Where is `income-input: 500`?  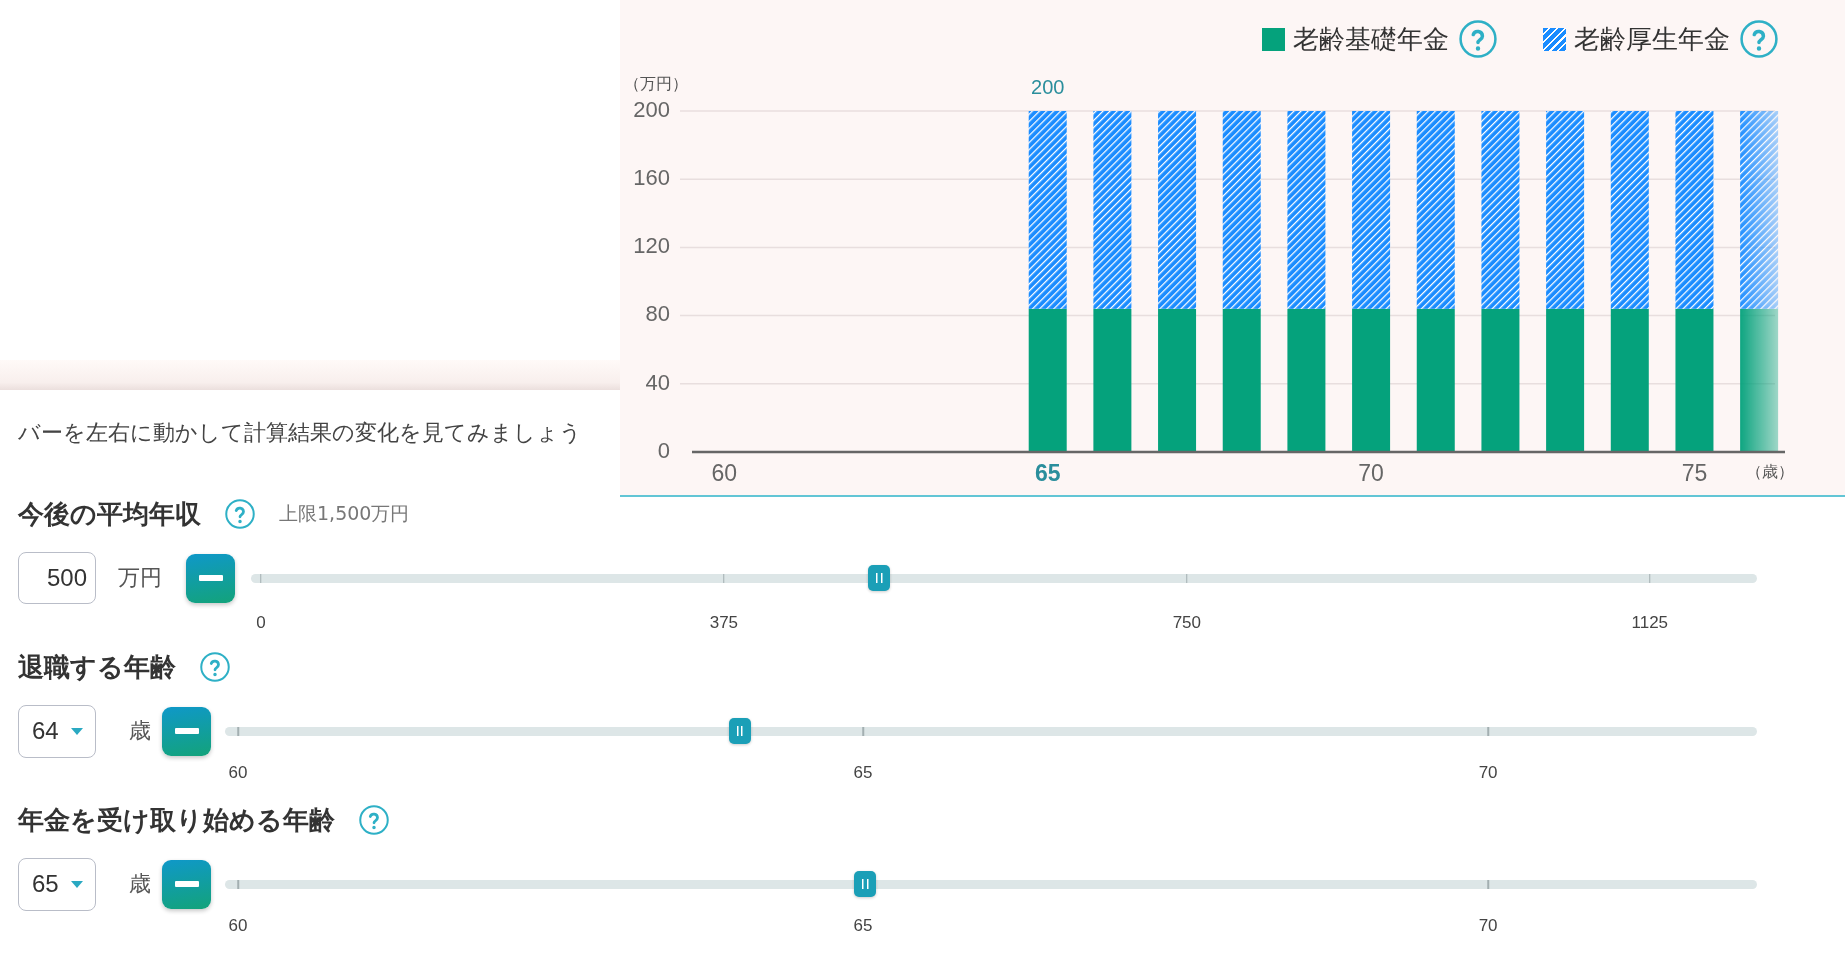 income-input: 500 is located at coordinates (57, 578).